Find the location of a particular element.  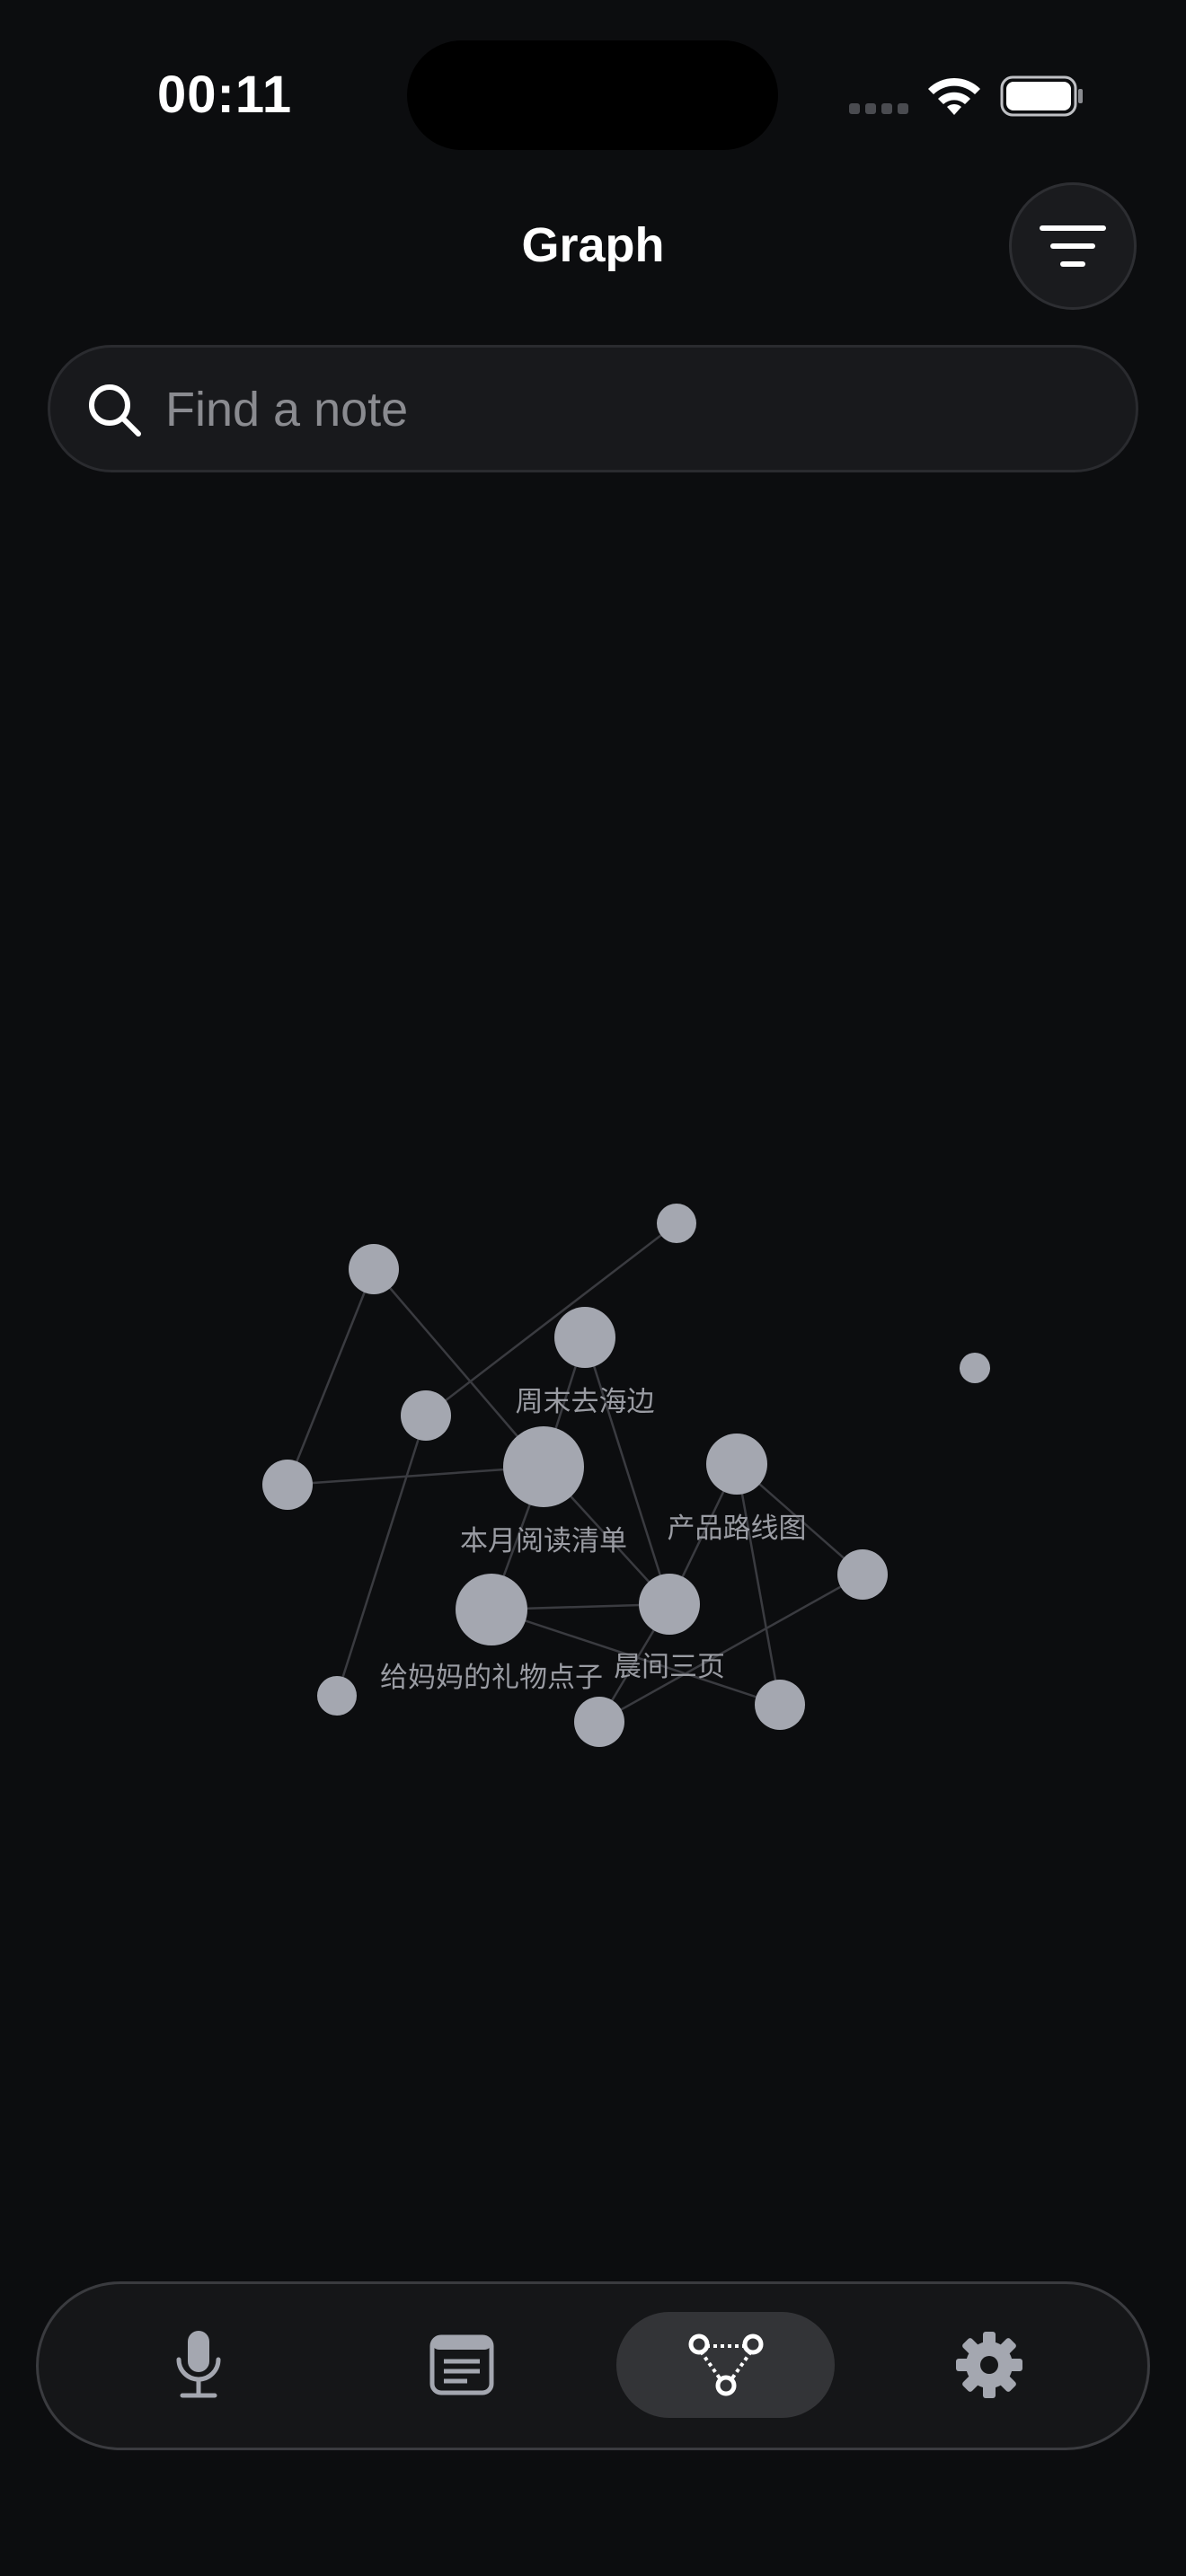

graph-label-roadmap: 产品路线图 is located at coordinates (737, 1529).